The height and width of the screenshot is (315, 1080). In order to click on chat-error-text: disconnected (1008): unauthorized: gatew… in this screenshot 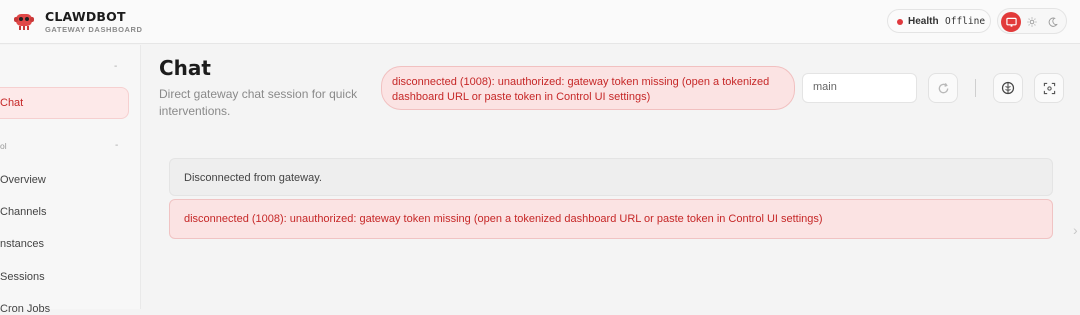, I will do `click(503, 219)`.